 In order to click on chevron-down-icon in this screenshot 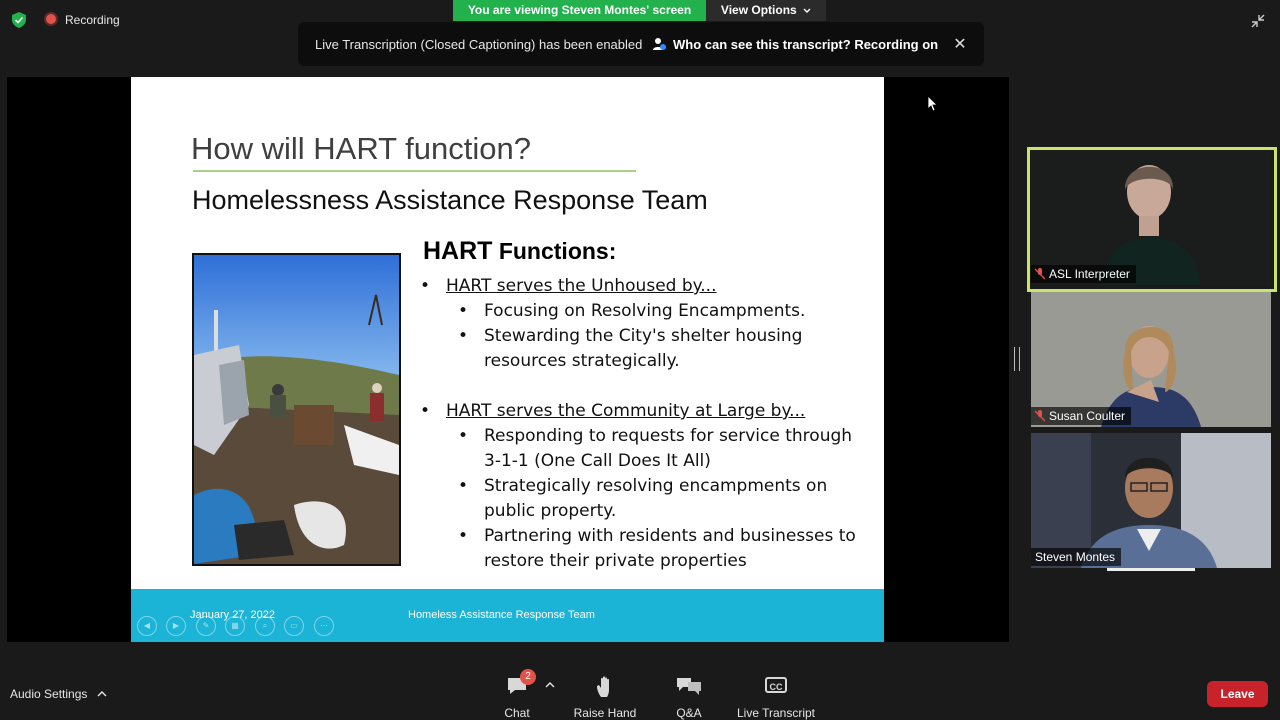, I will do `click(807, 10)`.